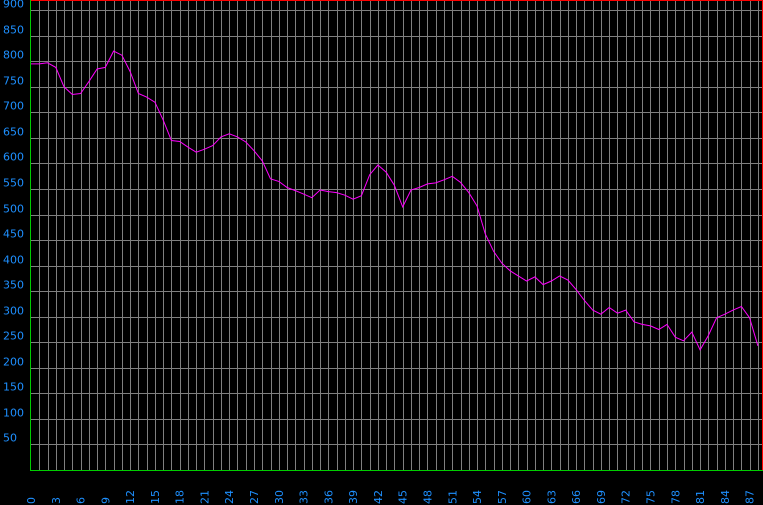 Image resolution: width=763 pixels, height=505 pixels. I want to click on x-tick-label: 42, so click(378, 497).